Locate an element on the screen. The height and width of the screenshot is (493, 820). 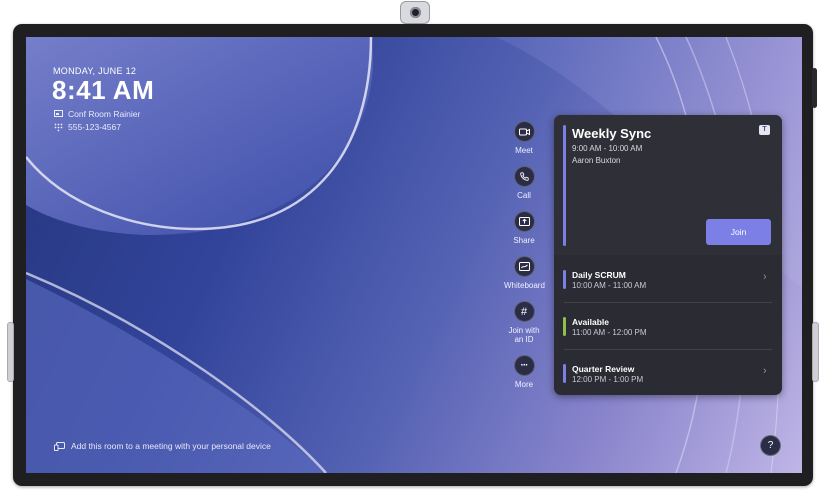
camera is located at coordinates (415, 12).